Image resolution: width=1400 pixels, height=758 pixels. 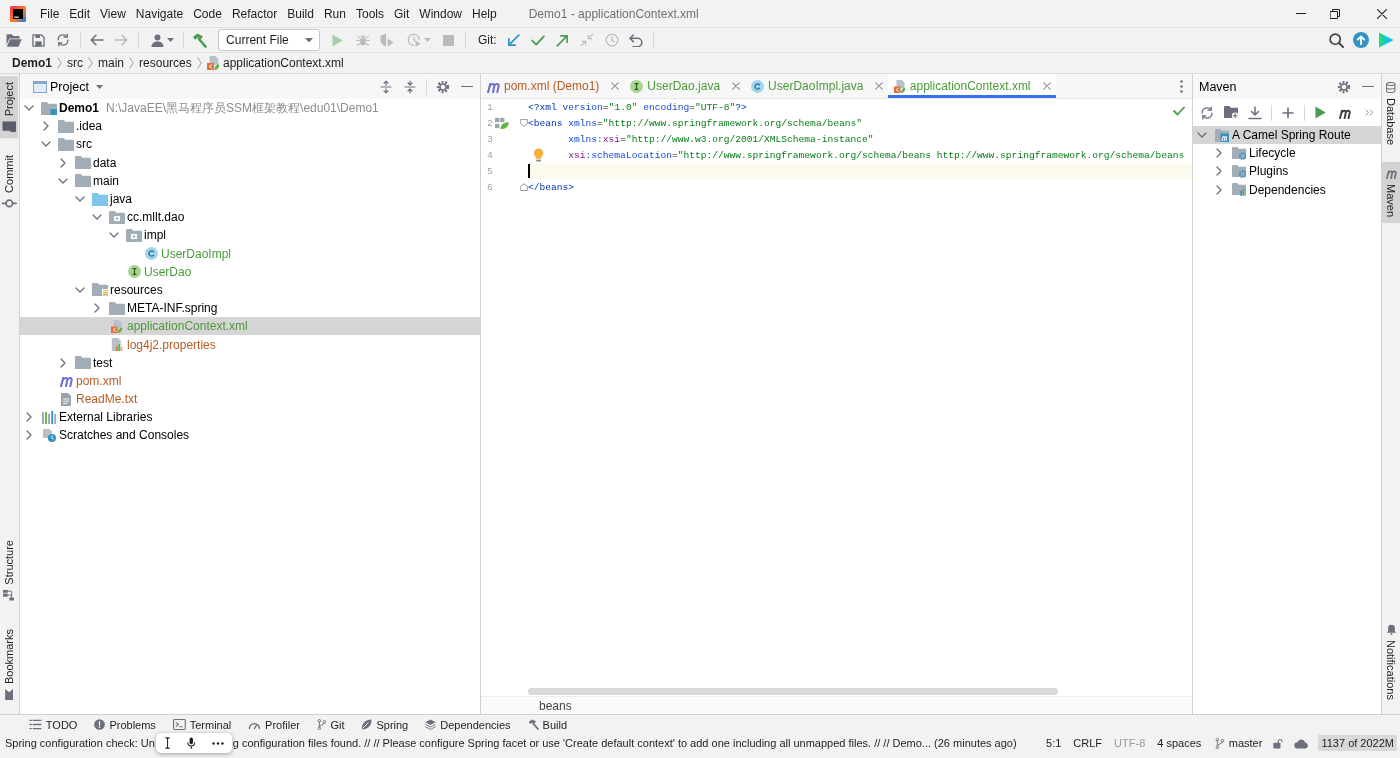 What do you see at coordinates (1054, 743) in the screenshot?
I see `caret-position: 5:1` at bounding box center [1054, 743].